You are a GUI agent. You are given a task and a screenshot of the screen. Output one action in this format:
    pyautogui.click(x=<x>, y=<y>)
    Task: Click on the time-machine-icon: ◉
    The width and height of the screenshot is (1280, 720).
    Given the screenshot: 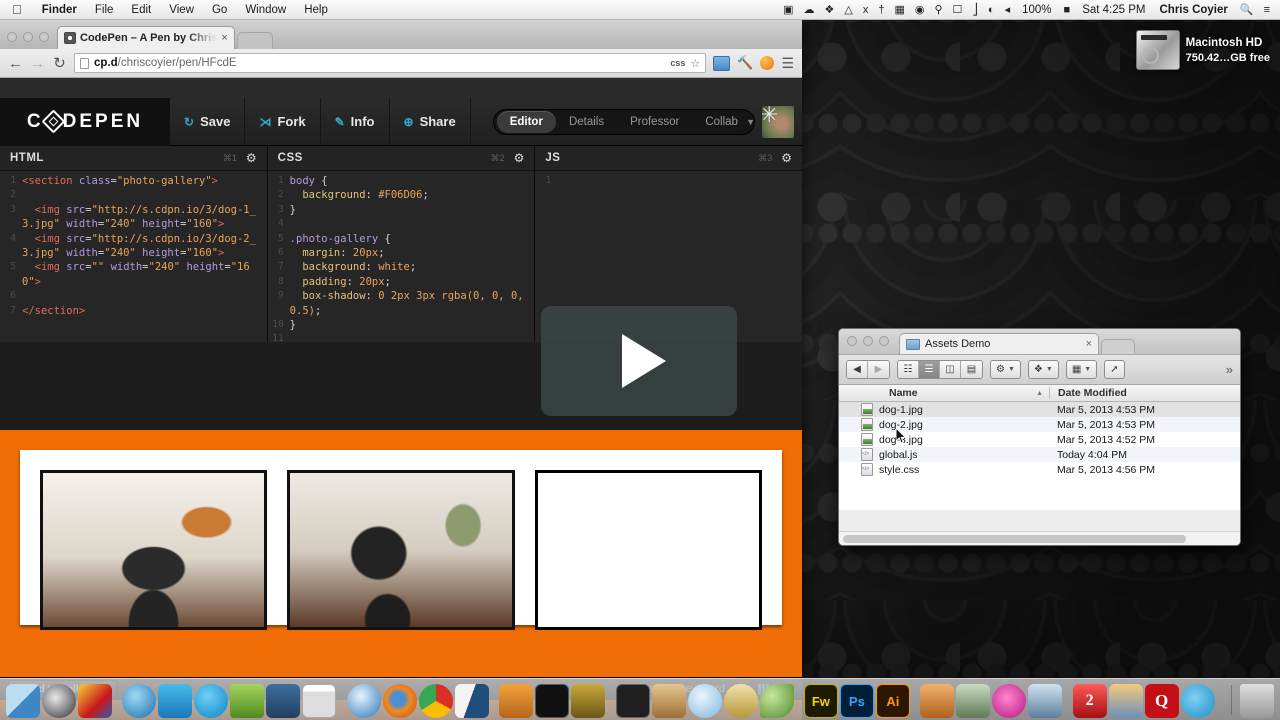 What is the action you would take?
    pyautogui.click(x=920, y=10)
    